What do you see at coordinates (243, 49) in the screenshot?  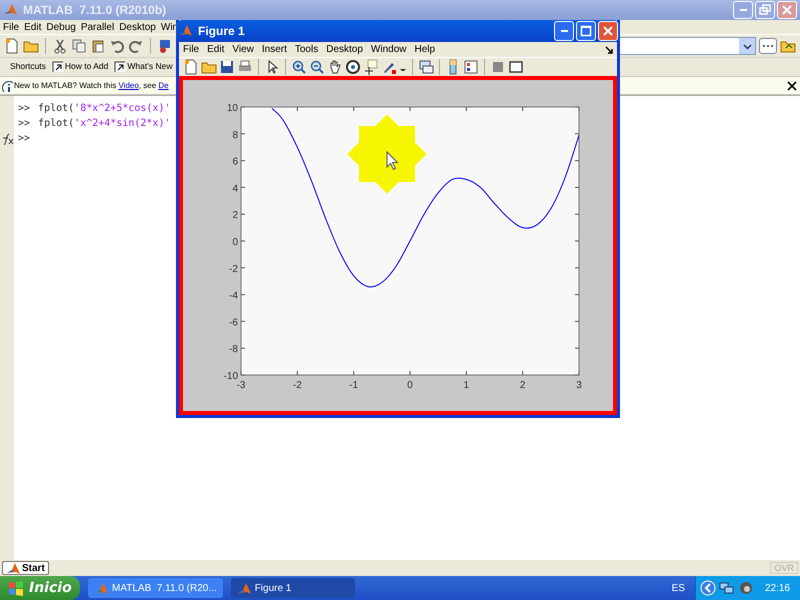 I see `menu-item: View` at bounding box center [243, 49].